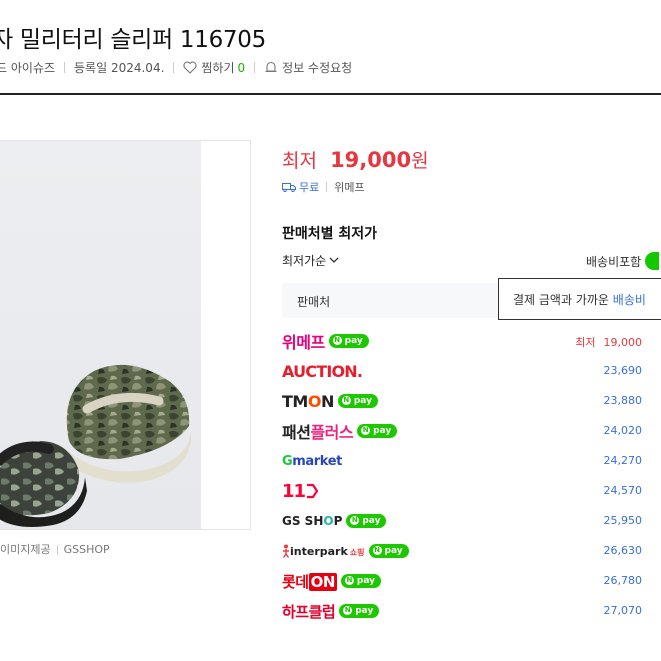 The image size is (661, 661). I want to click on report-button: 정보 수정요청, so click(308, 67).